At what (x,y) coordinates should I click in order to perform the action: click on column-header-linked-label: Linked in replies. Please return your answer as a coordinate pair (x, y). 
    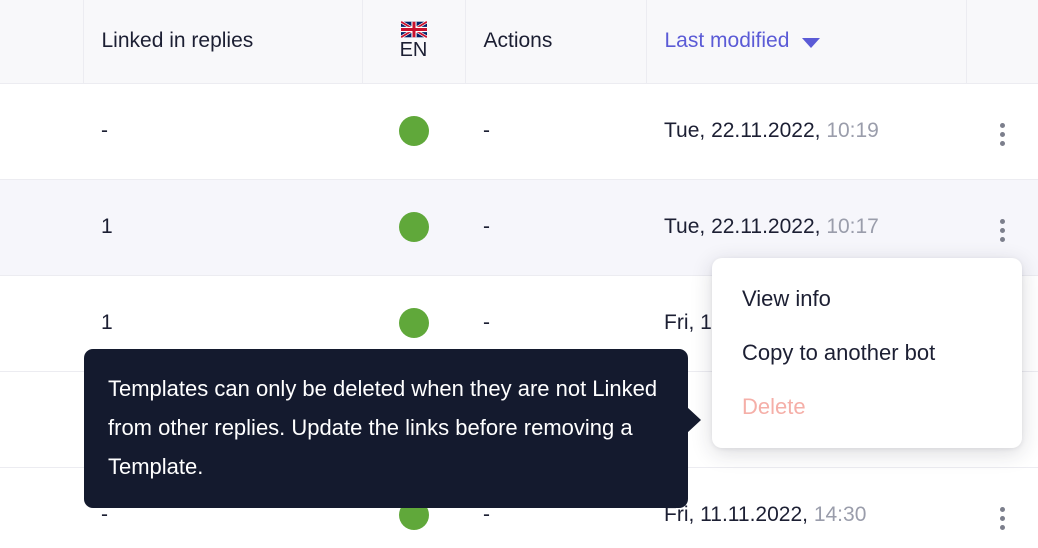
    Looking at the image, I should click on (177, 41).